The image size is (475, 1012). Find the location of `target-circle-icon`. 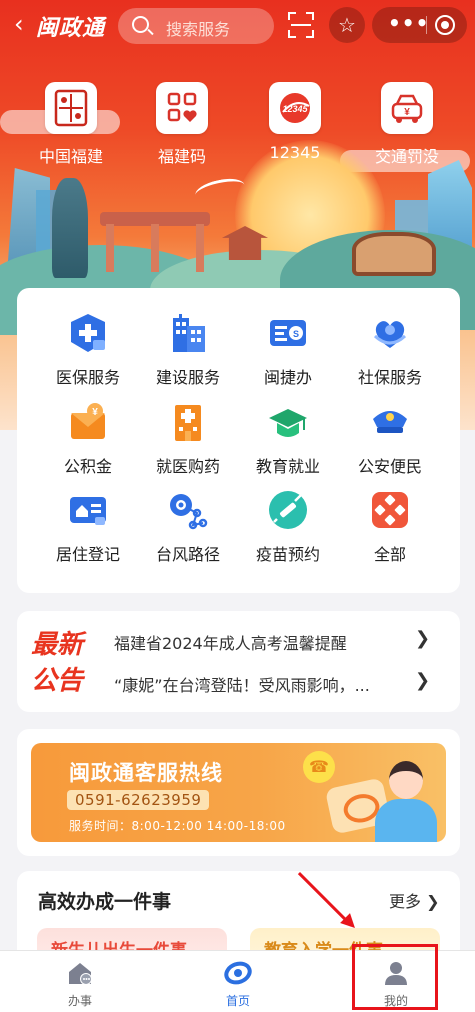

target-circle-icon is located at coordinates (445, 25).